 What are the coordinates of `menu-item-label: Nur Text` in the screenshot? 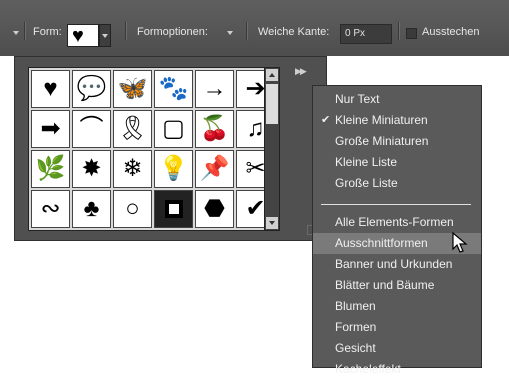 It's located at (357, 99).